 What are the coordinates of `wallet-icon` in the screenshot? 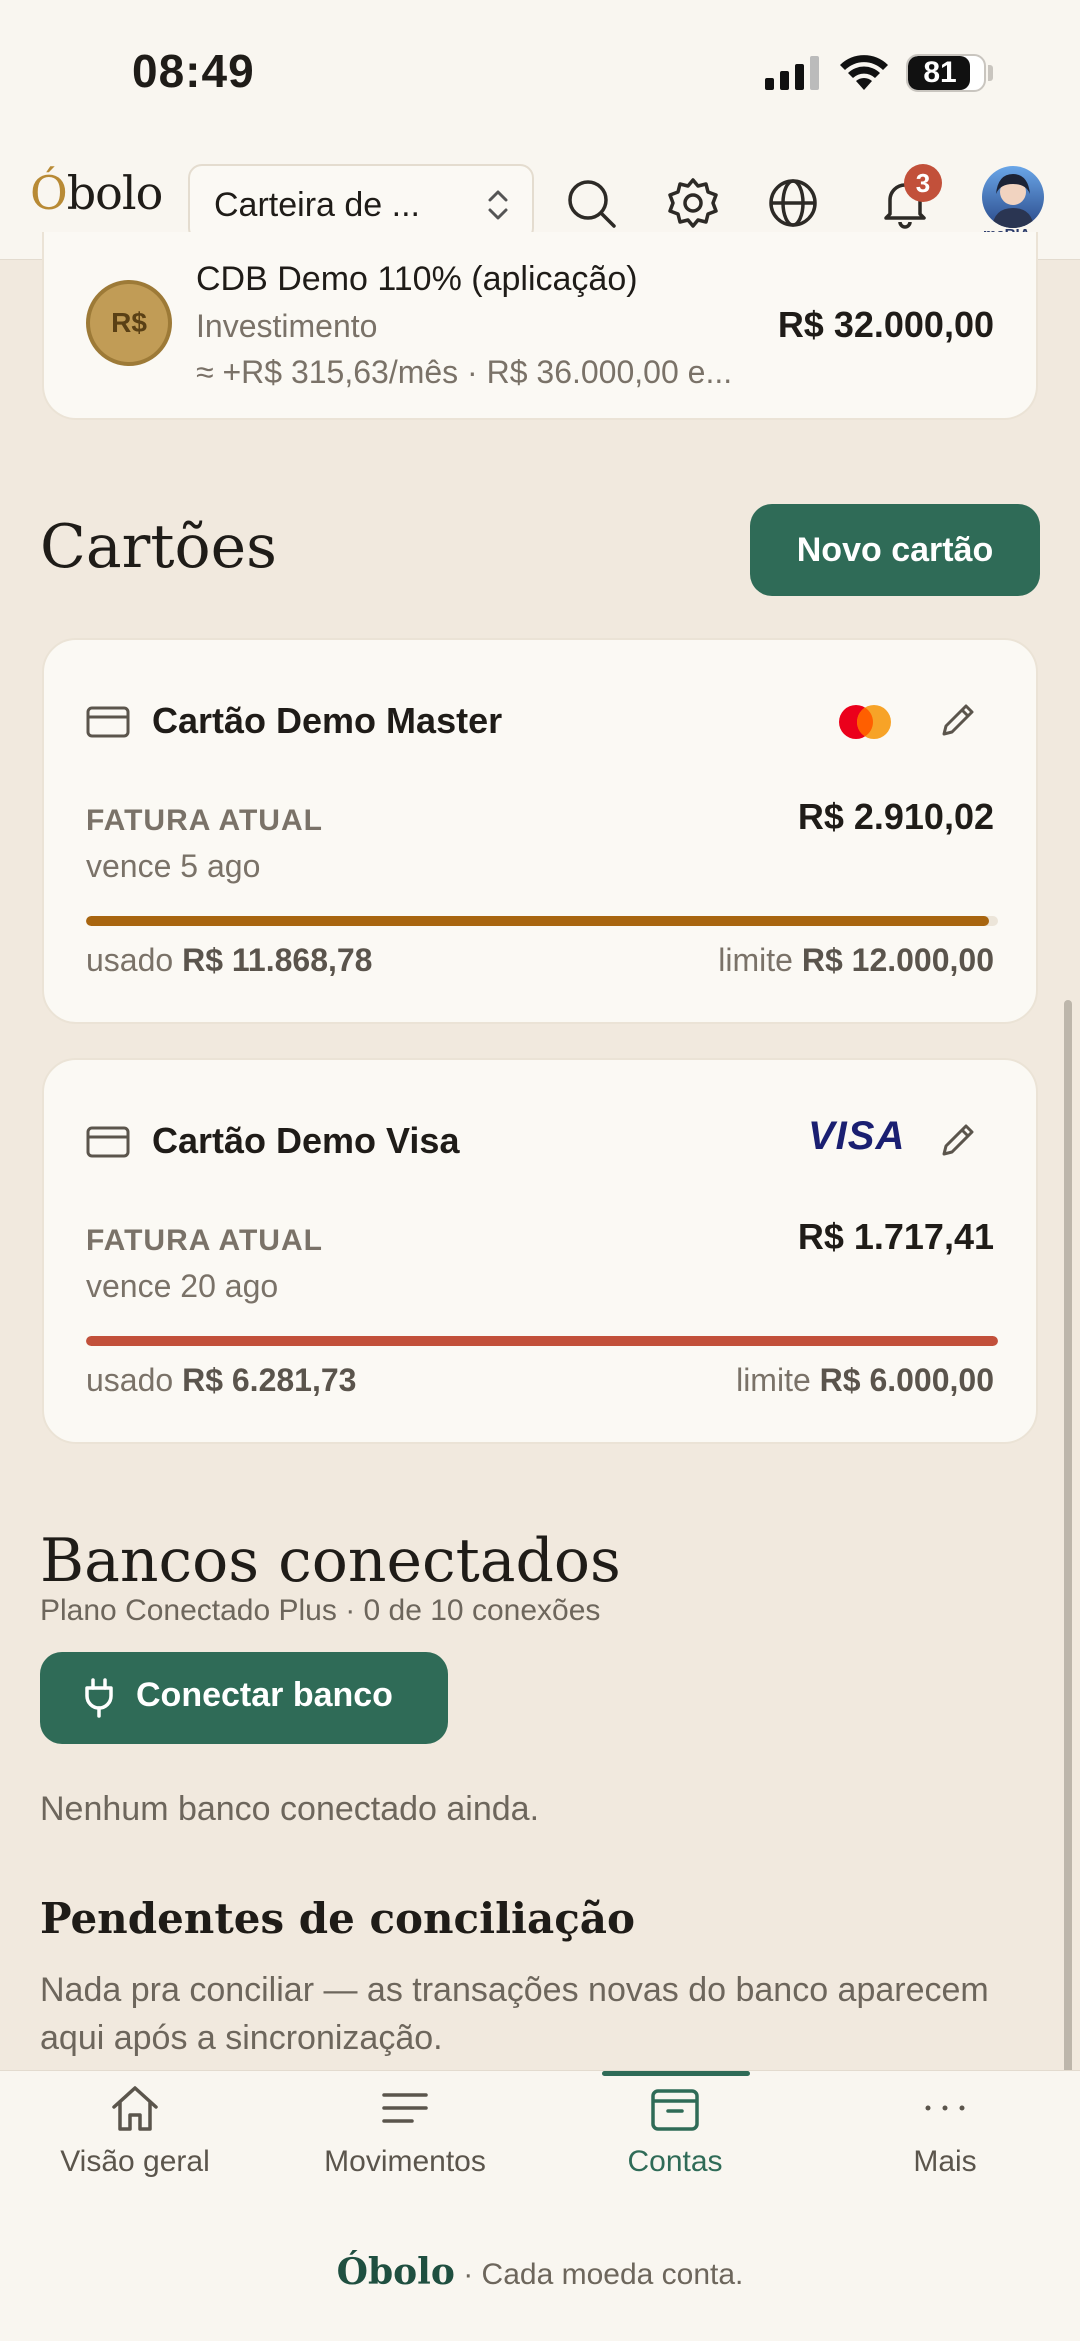 It's located at (675, 2110).